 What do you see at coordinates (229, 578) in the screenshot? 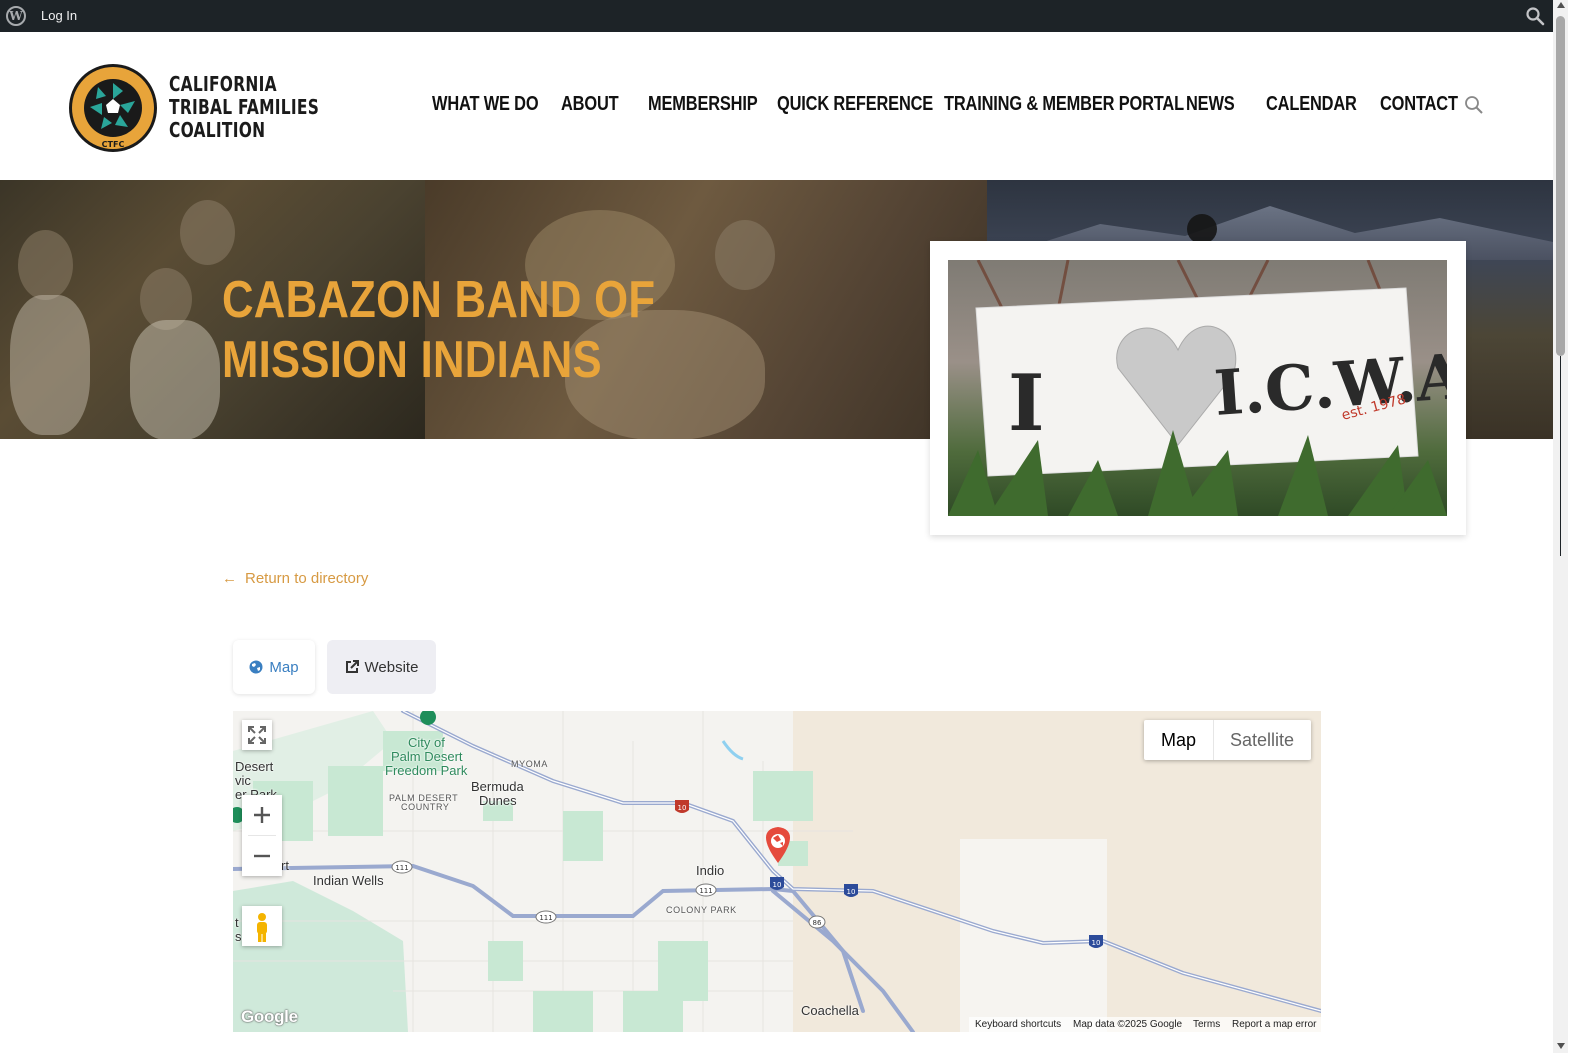
I see `arrow-left-icon: ←` at bounding box center [229, 578].